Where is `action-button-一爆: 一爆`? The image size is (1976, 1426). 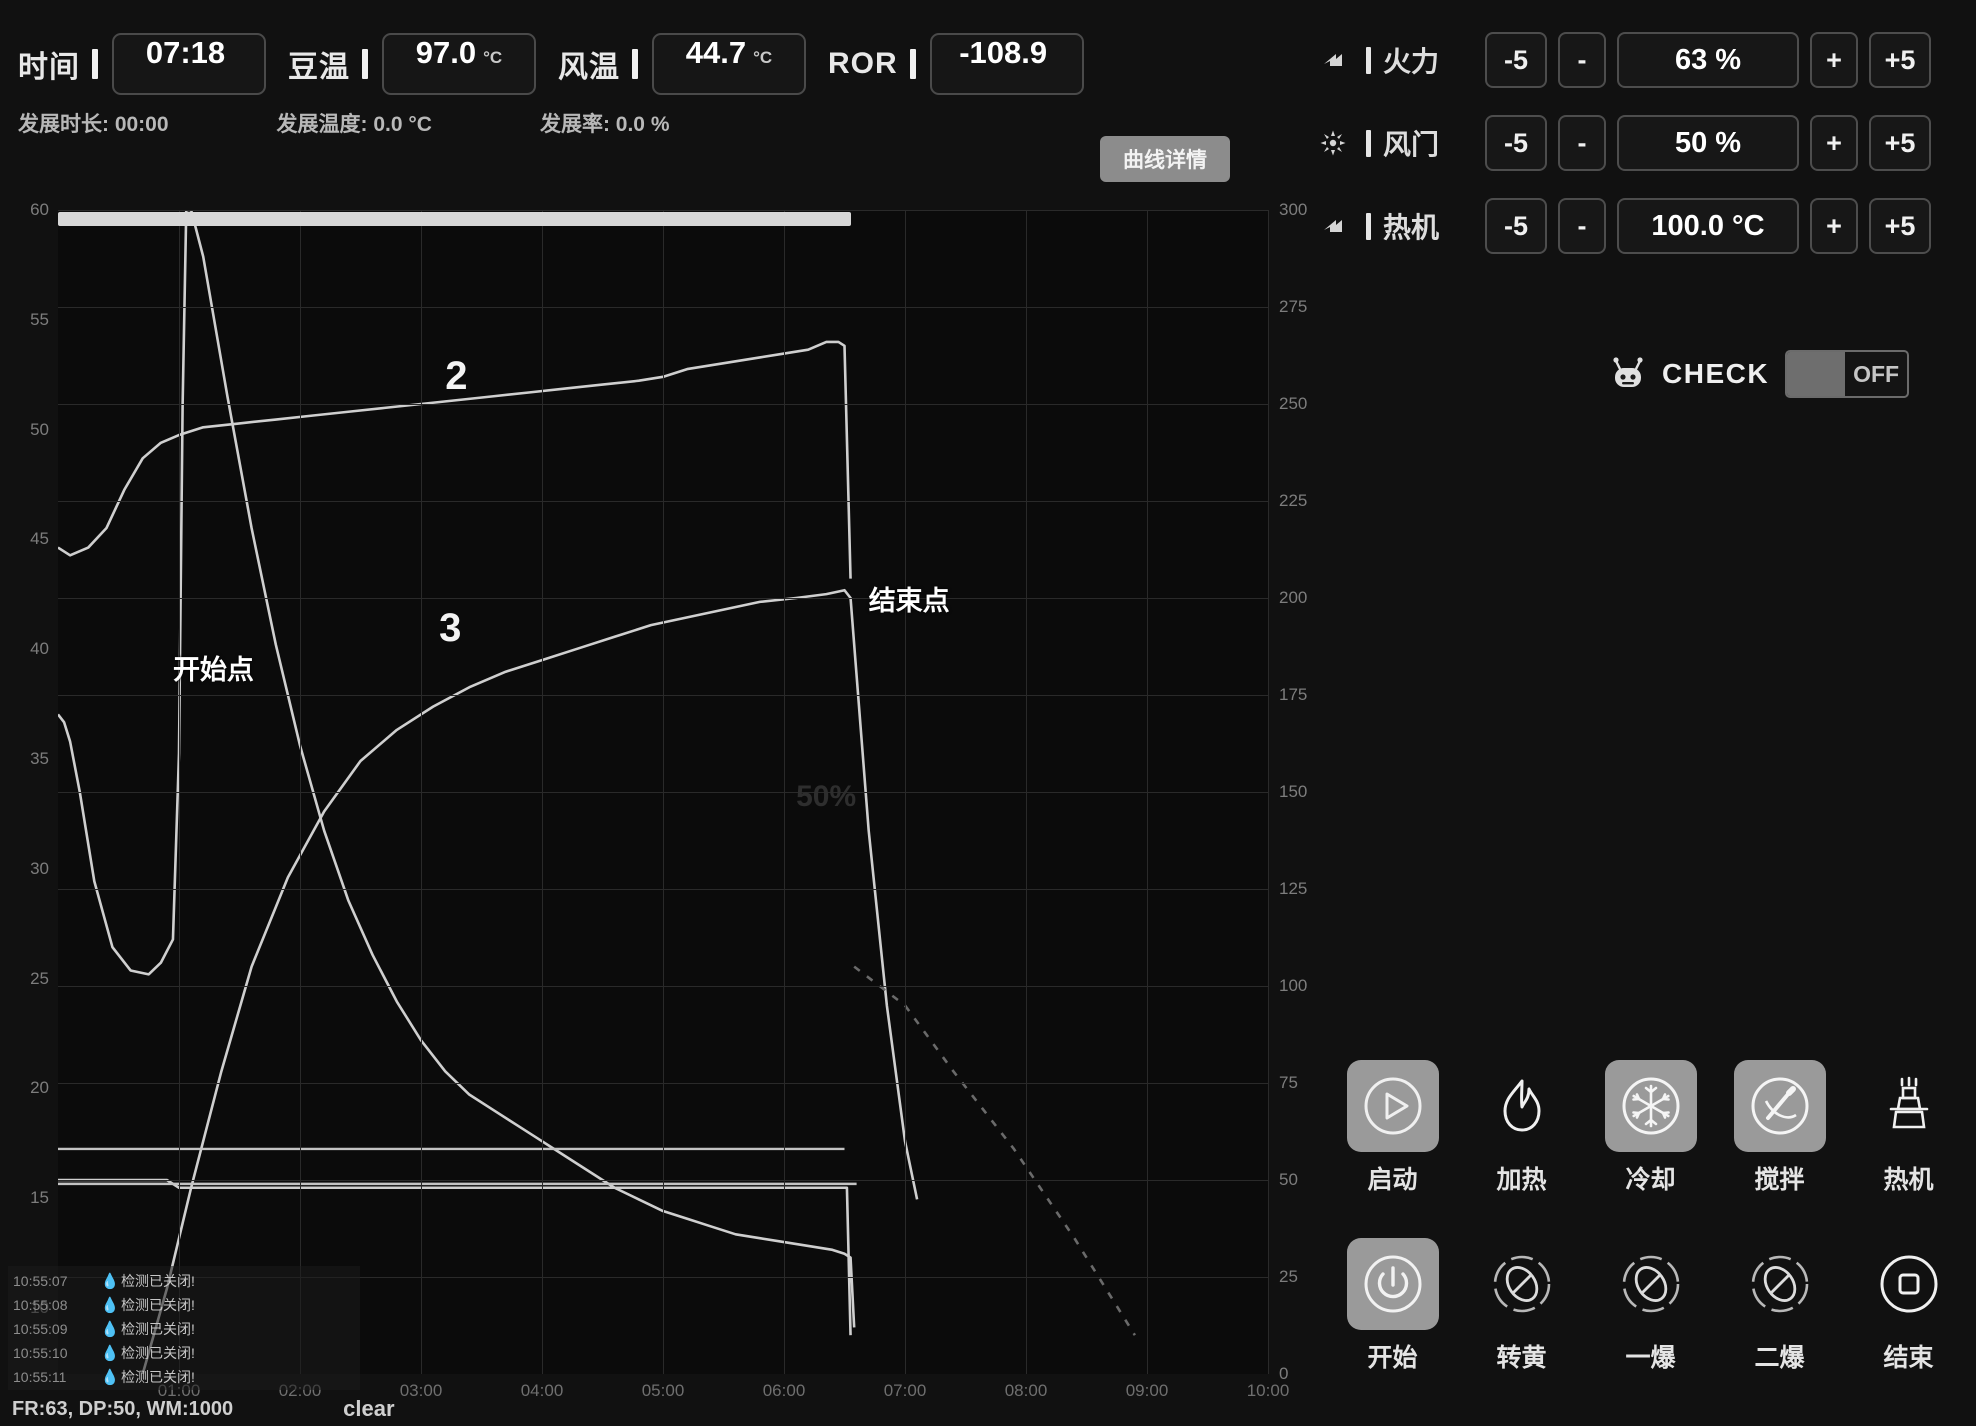
action-button-一爆: 一爆 is located at coordinates (1650, 1306).